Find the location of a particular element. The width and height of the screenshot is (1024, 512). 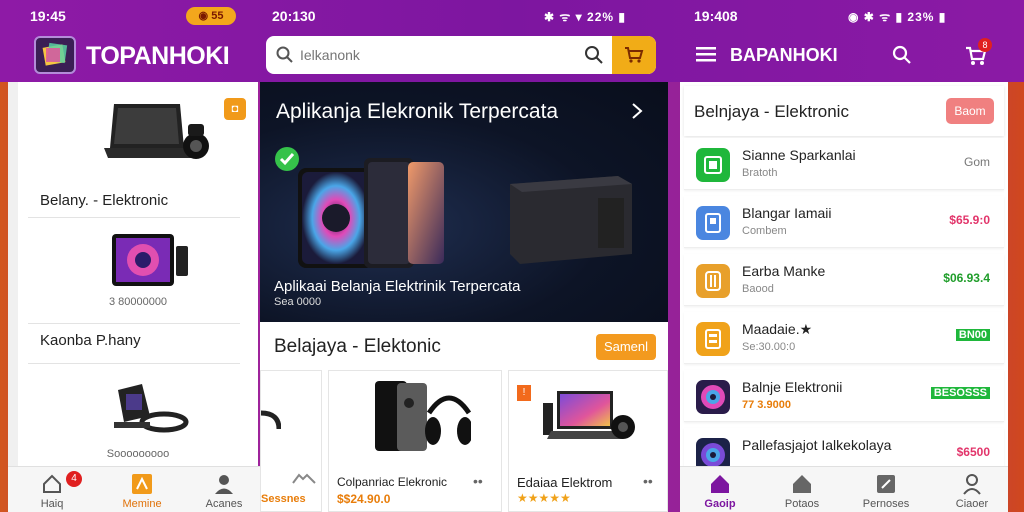

nav-account: Acanes is located at coordinates (224, 491).